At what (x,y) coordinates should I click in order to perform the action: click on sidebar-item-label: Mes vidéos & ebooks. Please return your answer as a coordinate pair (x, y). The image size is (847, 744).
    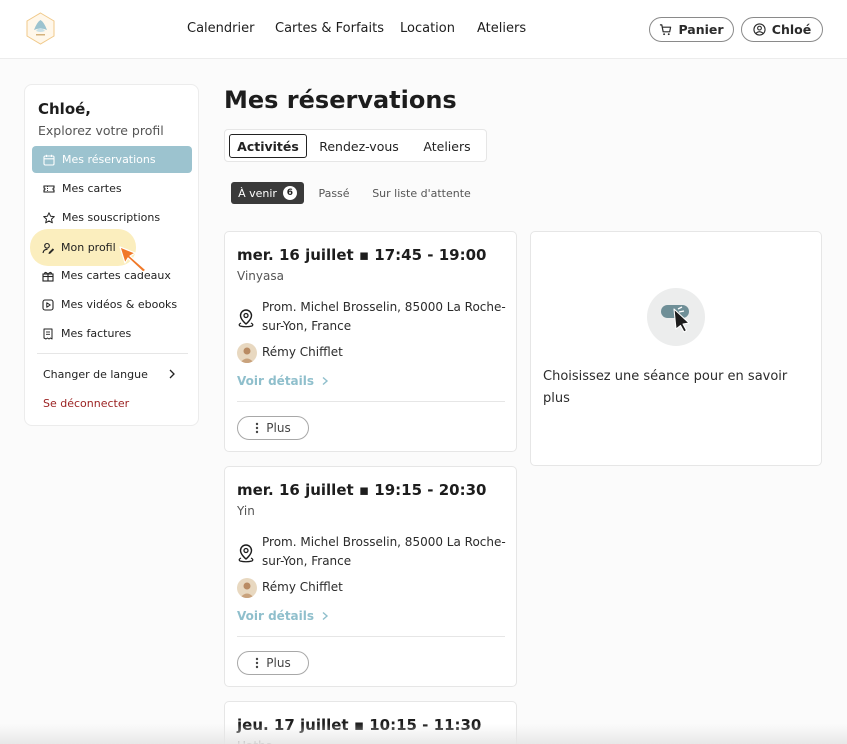
    Looking at the image, I should click on (119, 304).